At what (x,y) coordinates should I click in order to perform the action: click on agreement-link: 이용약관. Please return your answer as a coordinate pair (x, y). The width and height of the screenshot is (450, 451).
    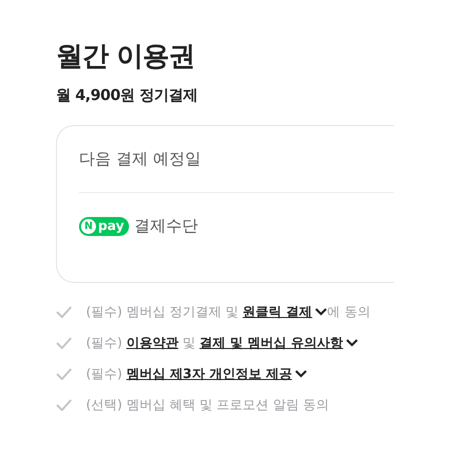
    Looking at the image, I should click on (152, 343).